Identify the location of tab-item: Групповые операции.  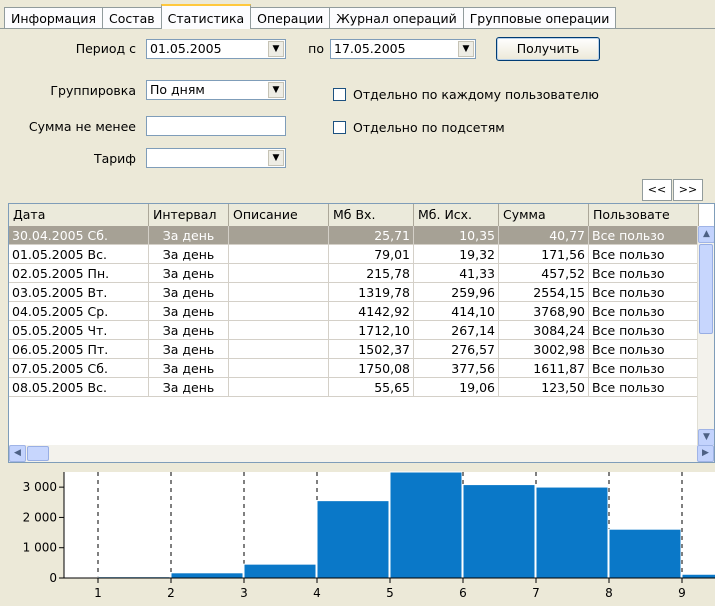
(539, 18).